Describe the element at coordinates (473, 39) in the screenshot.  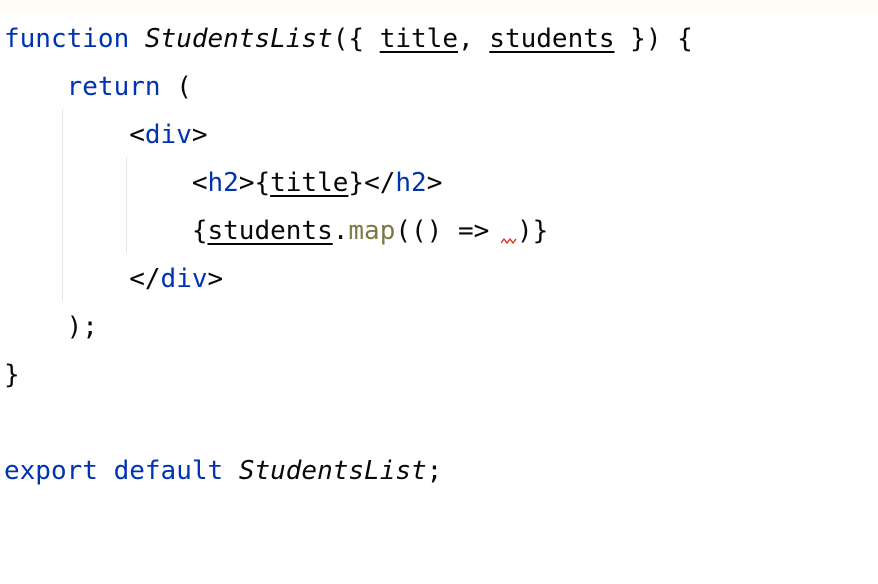
I see `punct-comma: ,` at that location.